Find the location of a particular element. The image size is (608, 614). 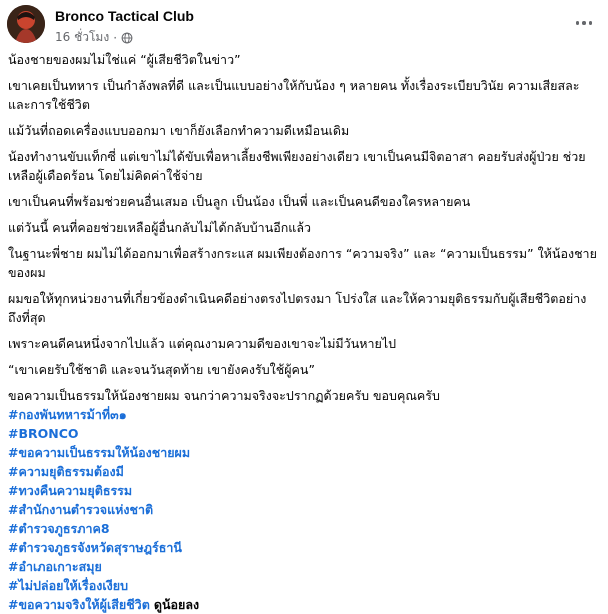

page-name: Bronco Tactical Club is located at coordinates (124, 16).